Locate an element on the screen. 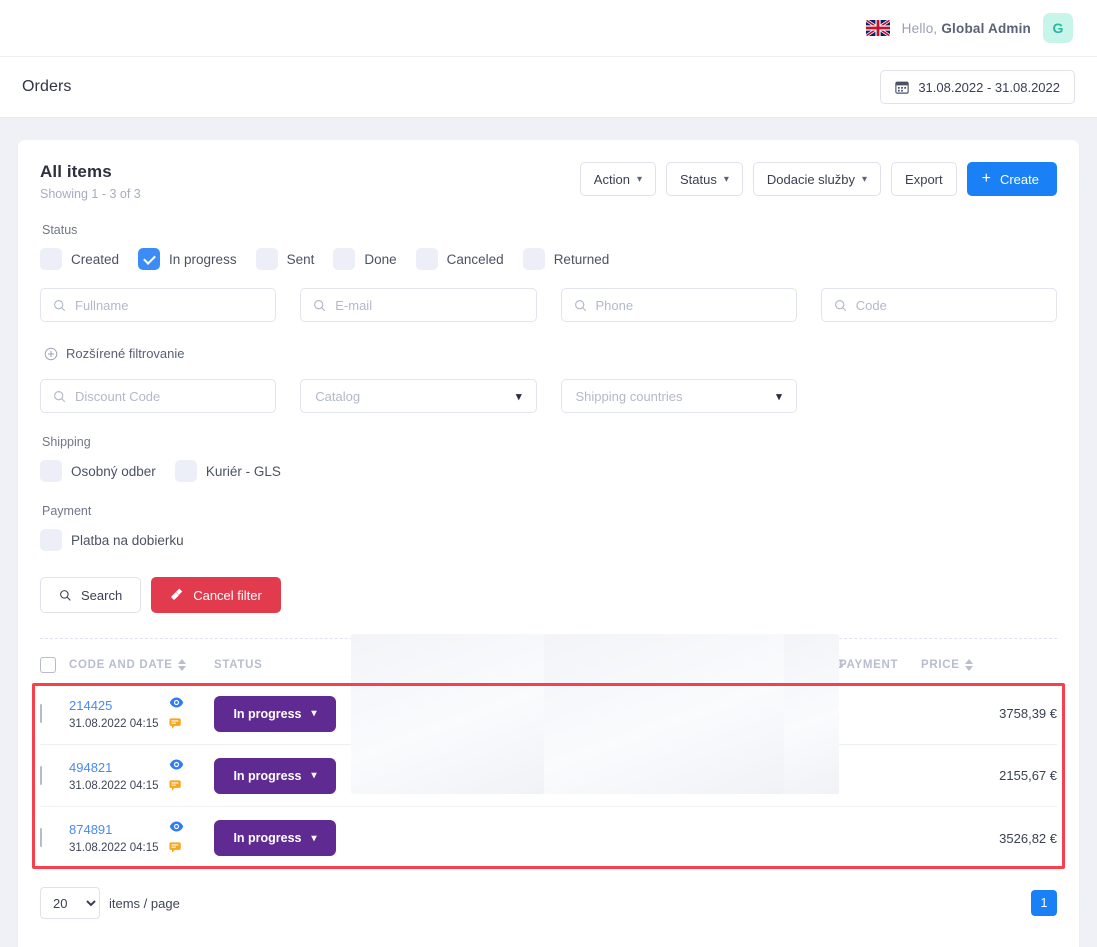 This screenshot has width=1097, height=947. status-filter-sent: Sent is located at coordinates (284, 259).